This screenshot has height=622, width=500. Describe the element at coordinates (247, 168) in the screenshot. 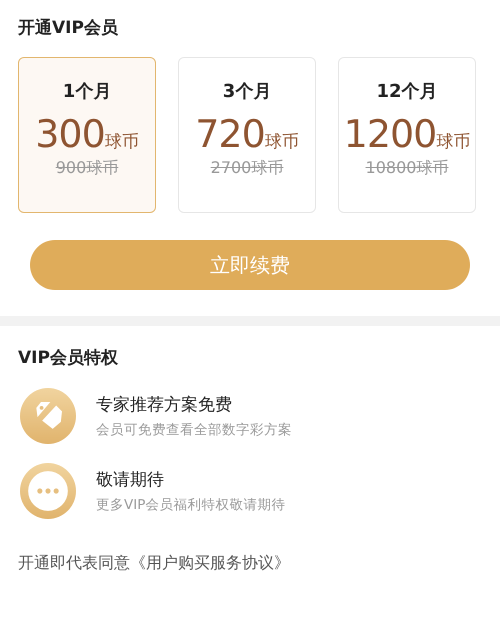

I see `original-price: 2700球币` at that location.